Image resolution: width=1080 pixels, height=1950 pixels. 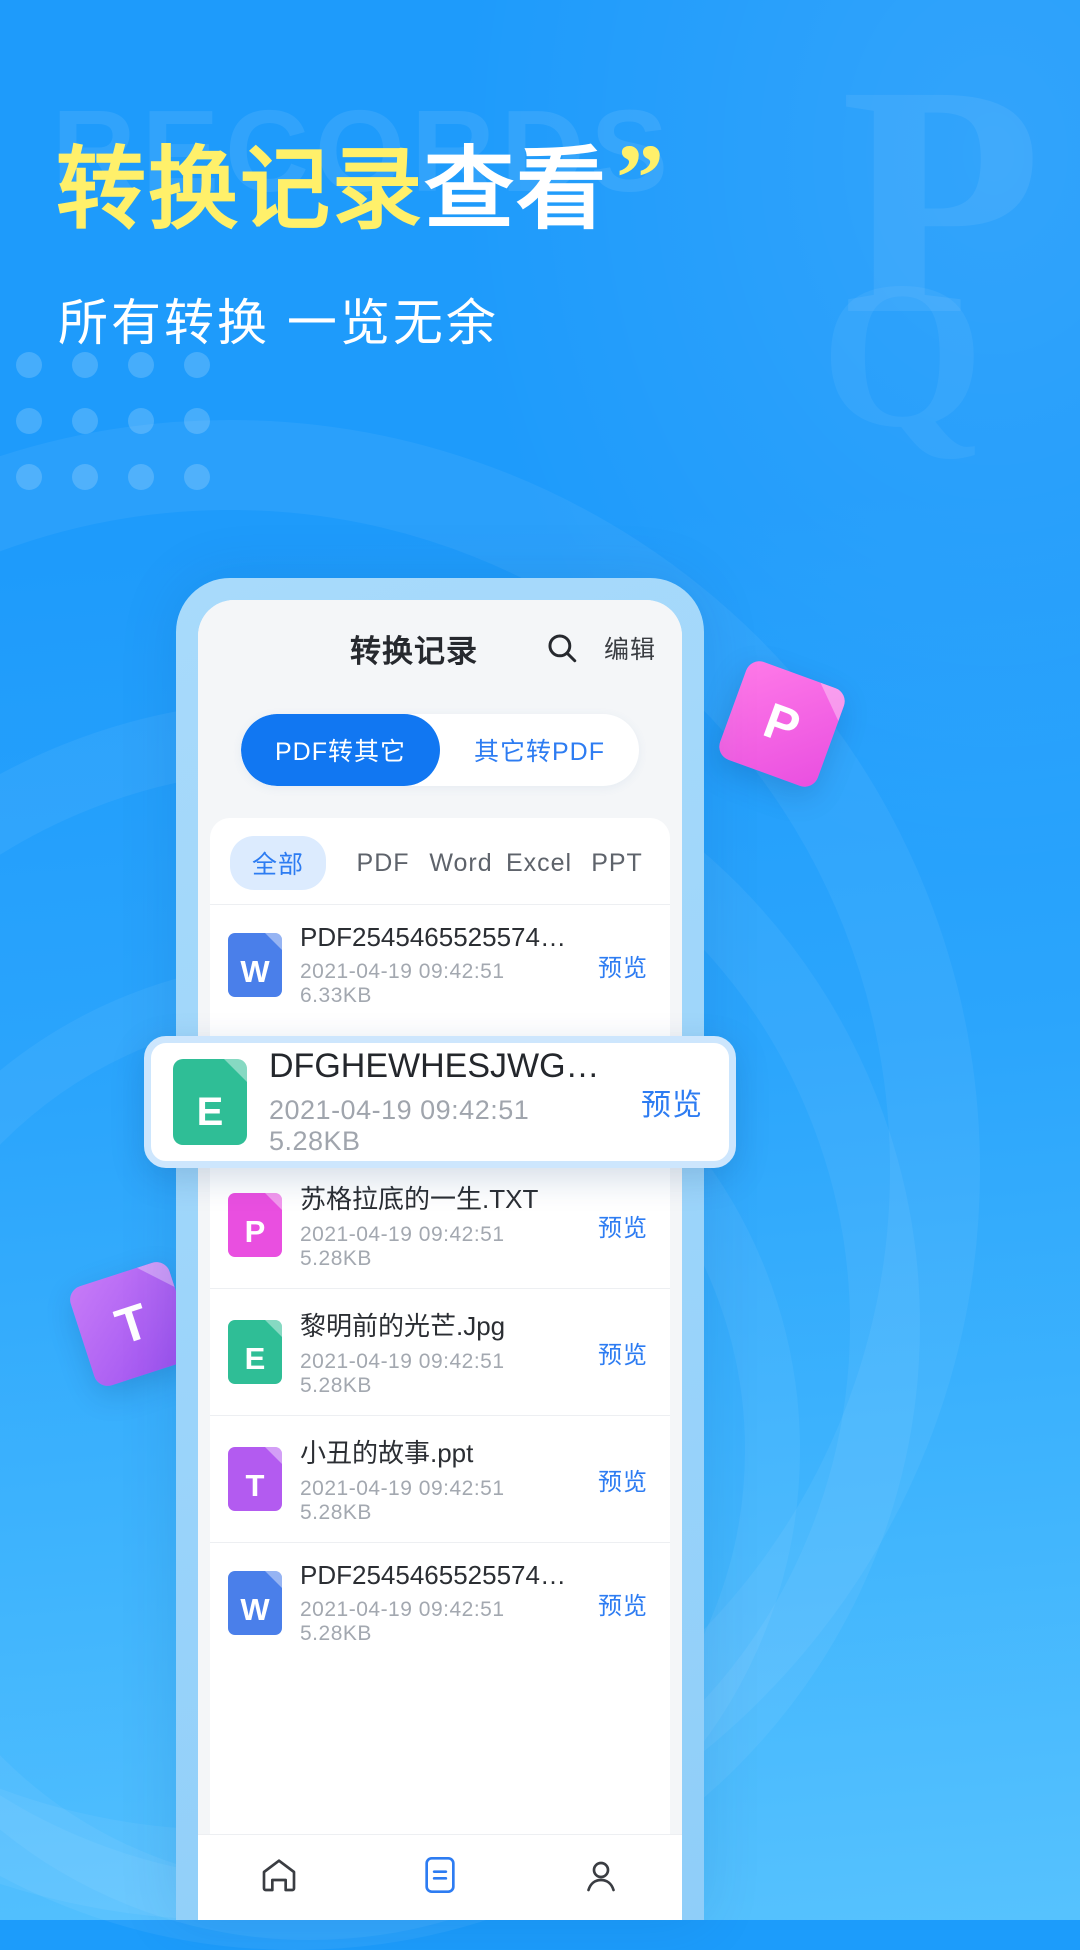 I want to click on filter-chip-ppt: PPT, so click(x=617, y=863).